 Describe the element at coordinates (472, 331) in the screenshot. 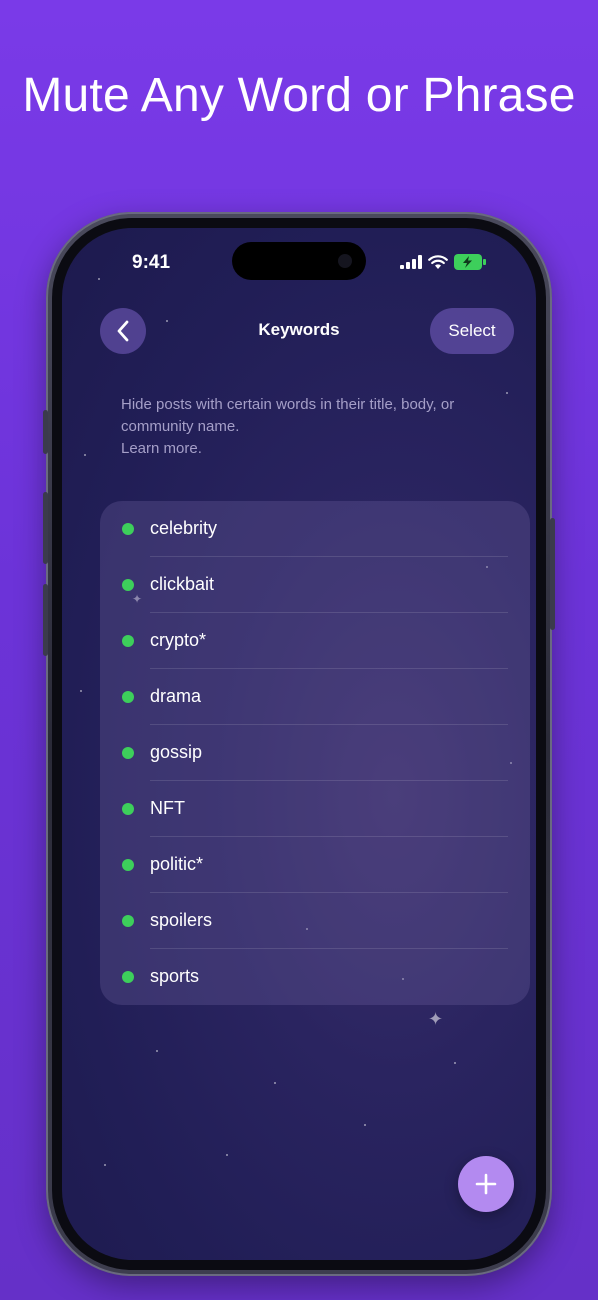

I see `select-button: Select` at that location.